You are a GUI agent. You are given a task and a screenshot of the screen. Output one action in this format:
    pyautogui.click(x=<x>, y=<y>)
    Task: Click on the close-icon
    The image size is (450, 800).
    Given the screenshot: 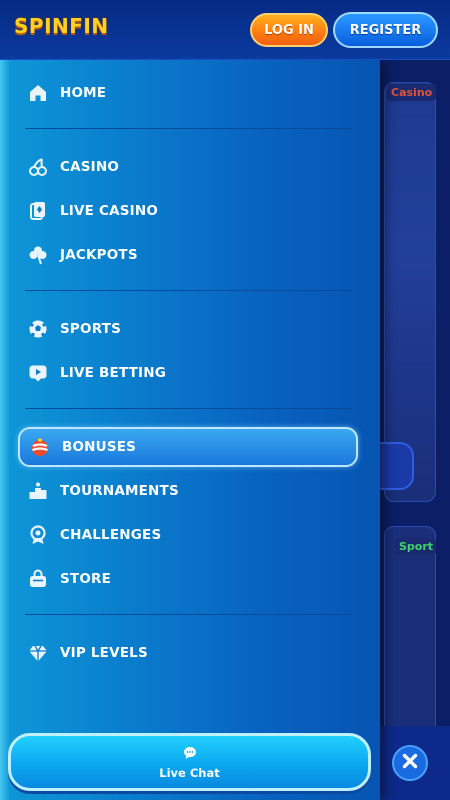 What is the action you would take?
    pyautogui.click(x=410, y=763)
    